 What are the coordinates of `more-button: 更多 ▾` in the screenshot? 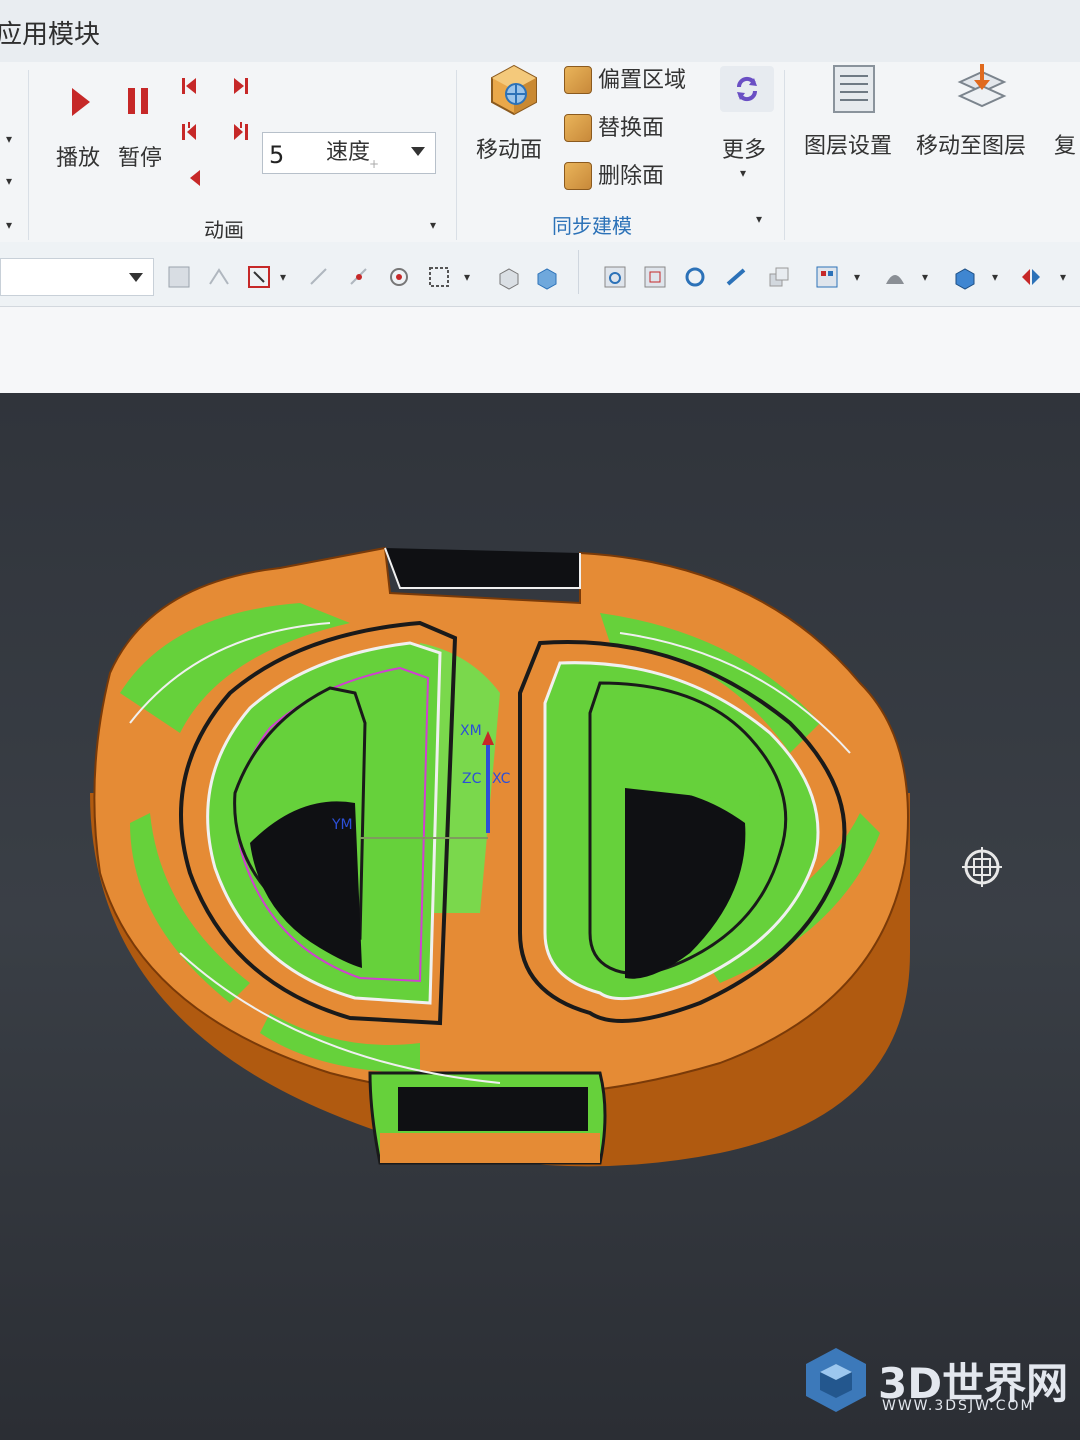 It's located at (746, 124).